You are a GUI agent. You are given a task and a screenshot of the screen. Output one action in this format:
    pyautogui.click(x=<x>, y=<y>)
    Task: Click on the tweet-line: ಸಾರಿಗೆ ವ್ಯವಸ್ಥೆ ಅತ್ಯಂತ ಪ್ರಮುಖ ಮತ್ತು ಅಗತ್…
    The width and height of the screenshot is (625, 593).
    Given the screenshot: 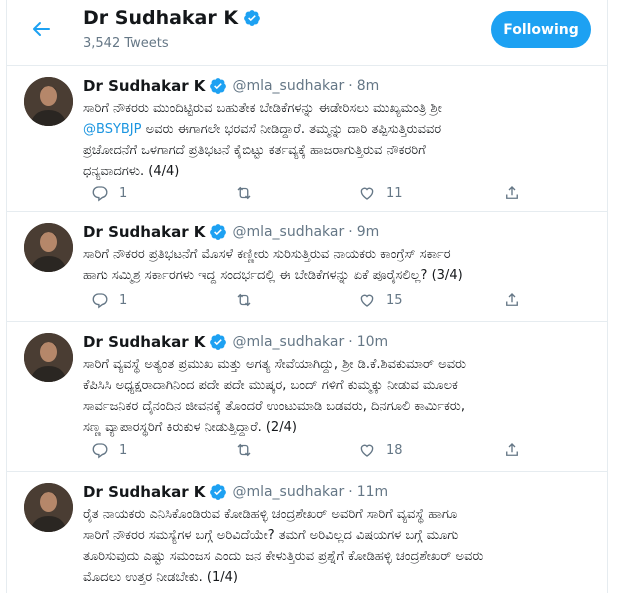 What is the action you would take?
    pyautogui.click(x=275, y=364)
    